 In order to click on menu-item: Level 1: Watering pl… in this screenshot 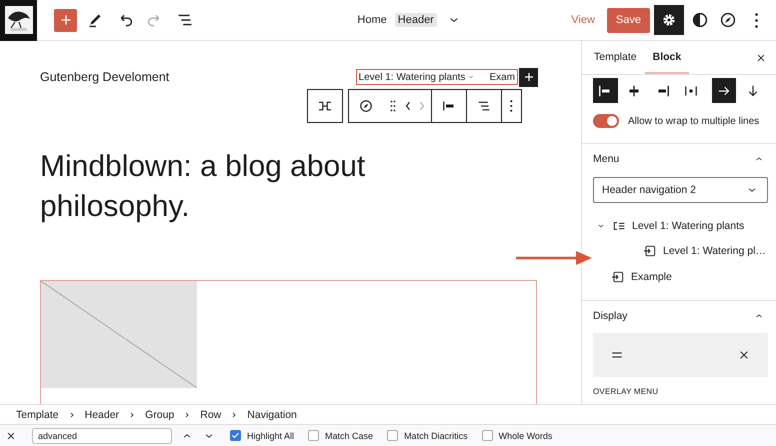, I will do `click(714, 251)`.